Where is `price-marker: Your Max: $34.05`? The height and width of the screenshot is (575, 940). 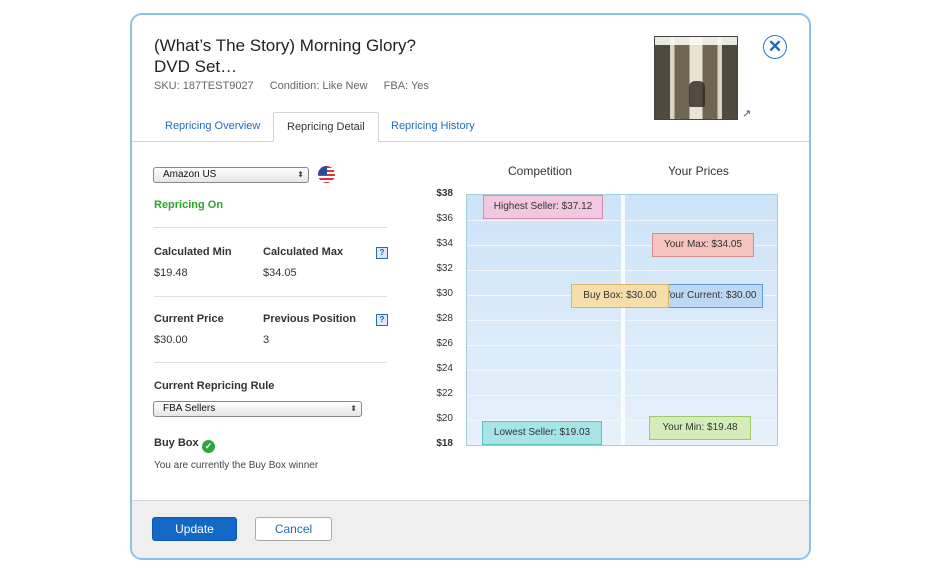 price-marker: Your Max: $34.05 is located at coordinates (703, 245).